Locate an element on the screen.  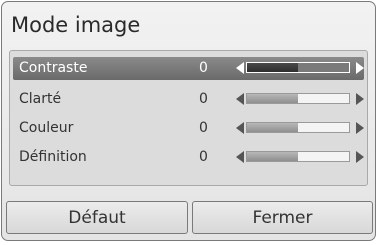
setting-label: Définition is located at coordinates (53, 157).